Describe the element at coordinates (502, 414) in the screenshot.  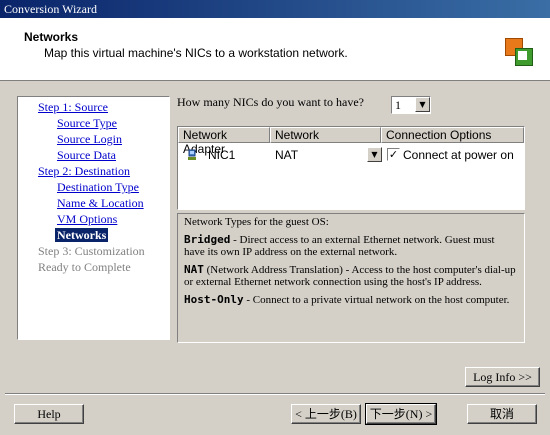
I see `cancel-button: 取消` at that location.